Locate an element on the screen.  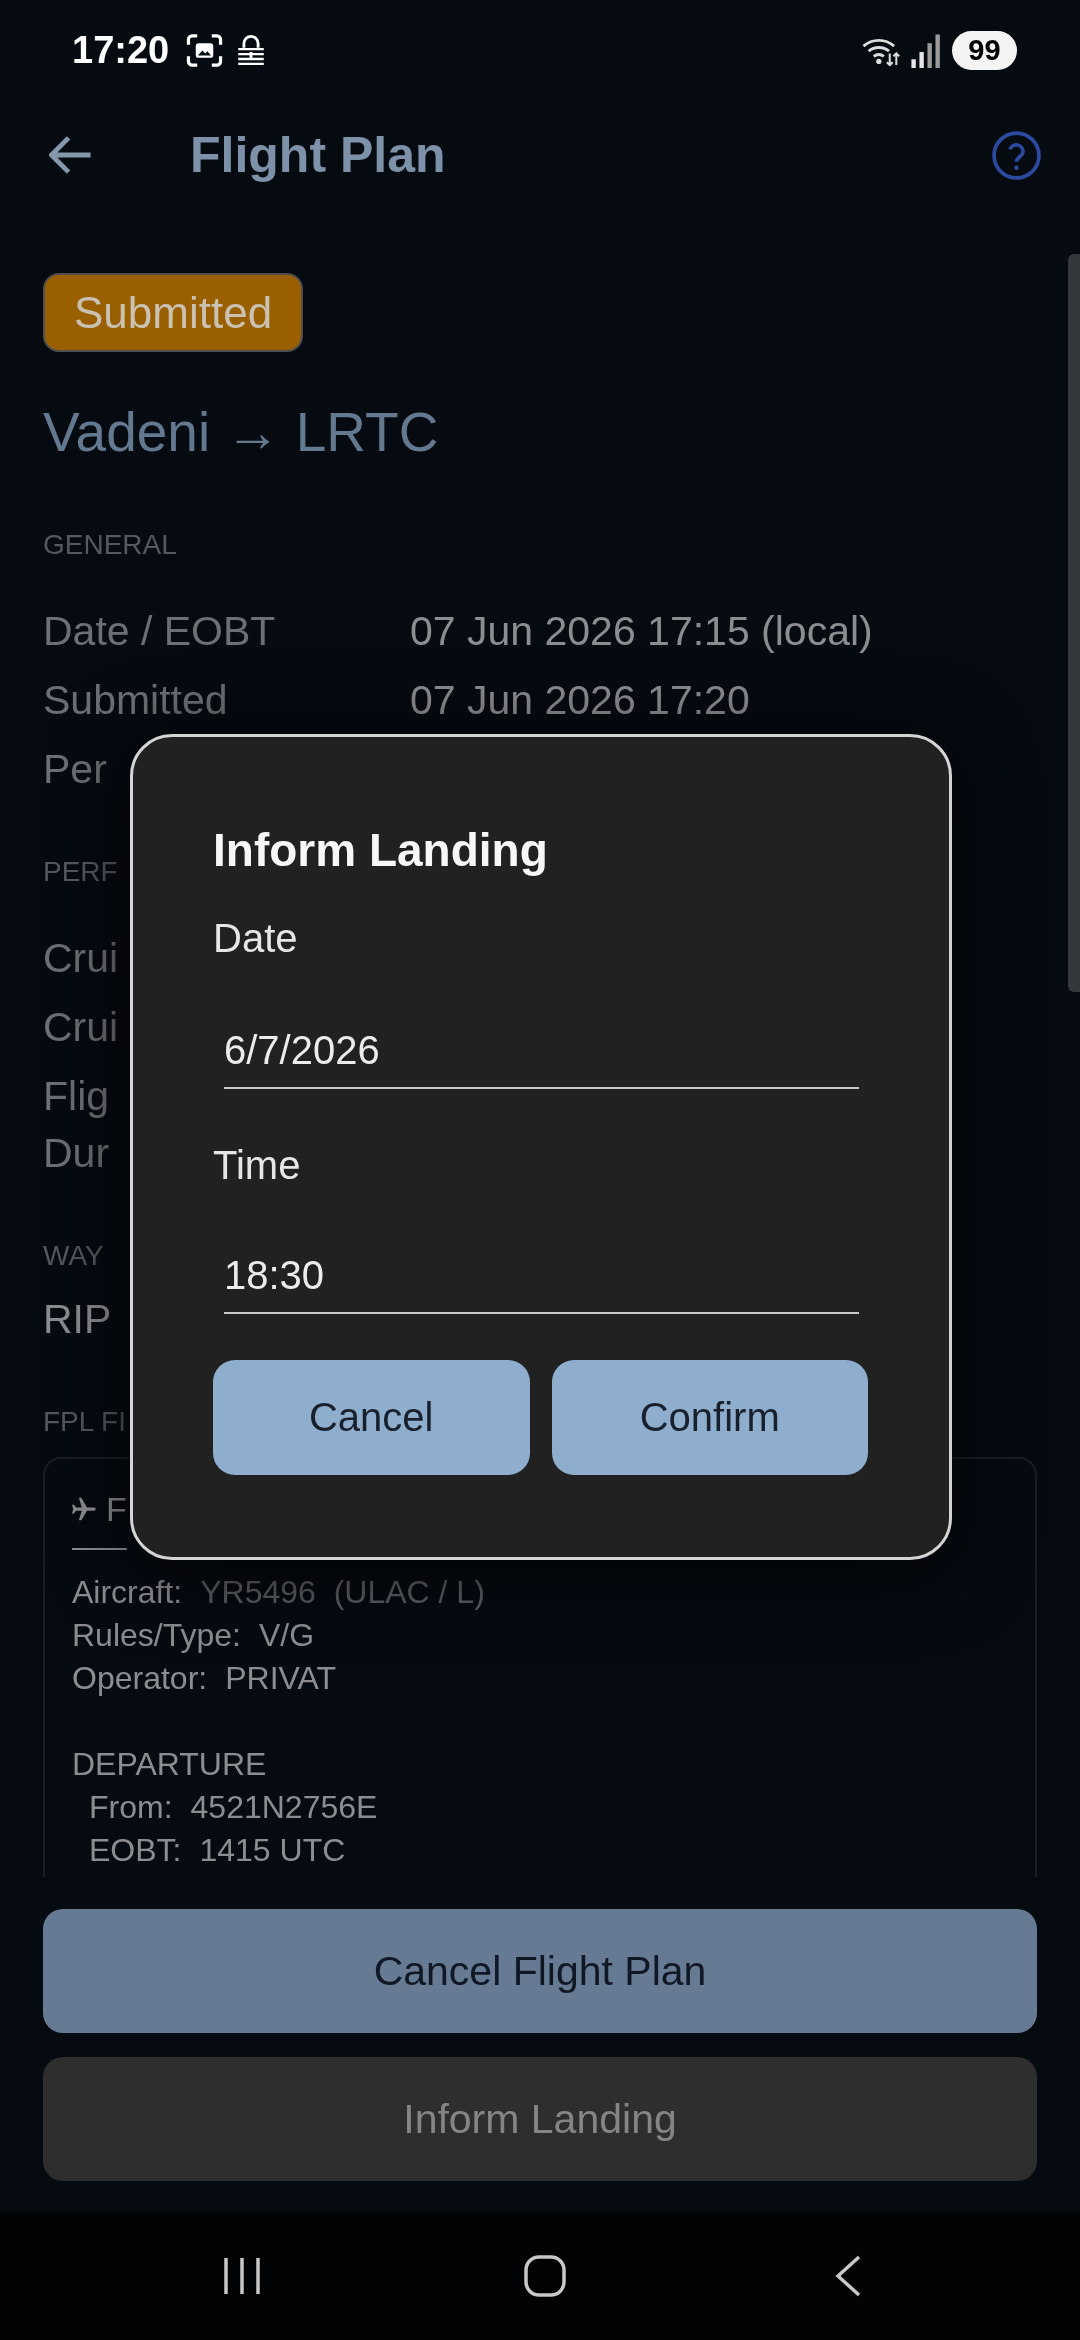
dialog-button: Confirm is located at coordinates (709, 1417).